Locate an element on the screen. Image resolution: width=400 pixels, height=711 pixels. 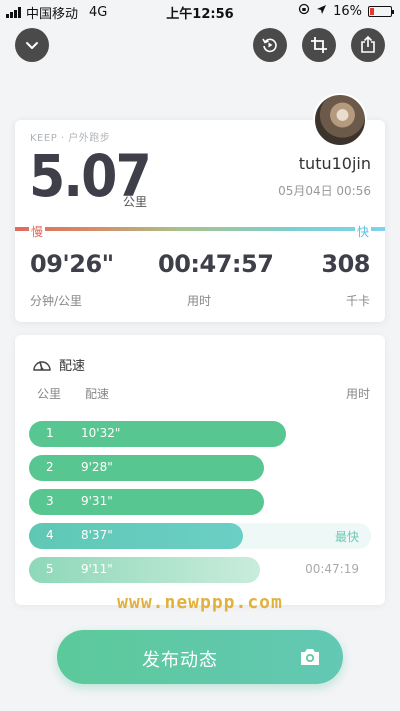
calories-label: 千卡 is located at coordinates (357, 301).